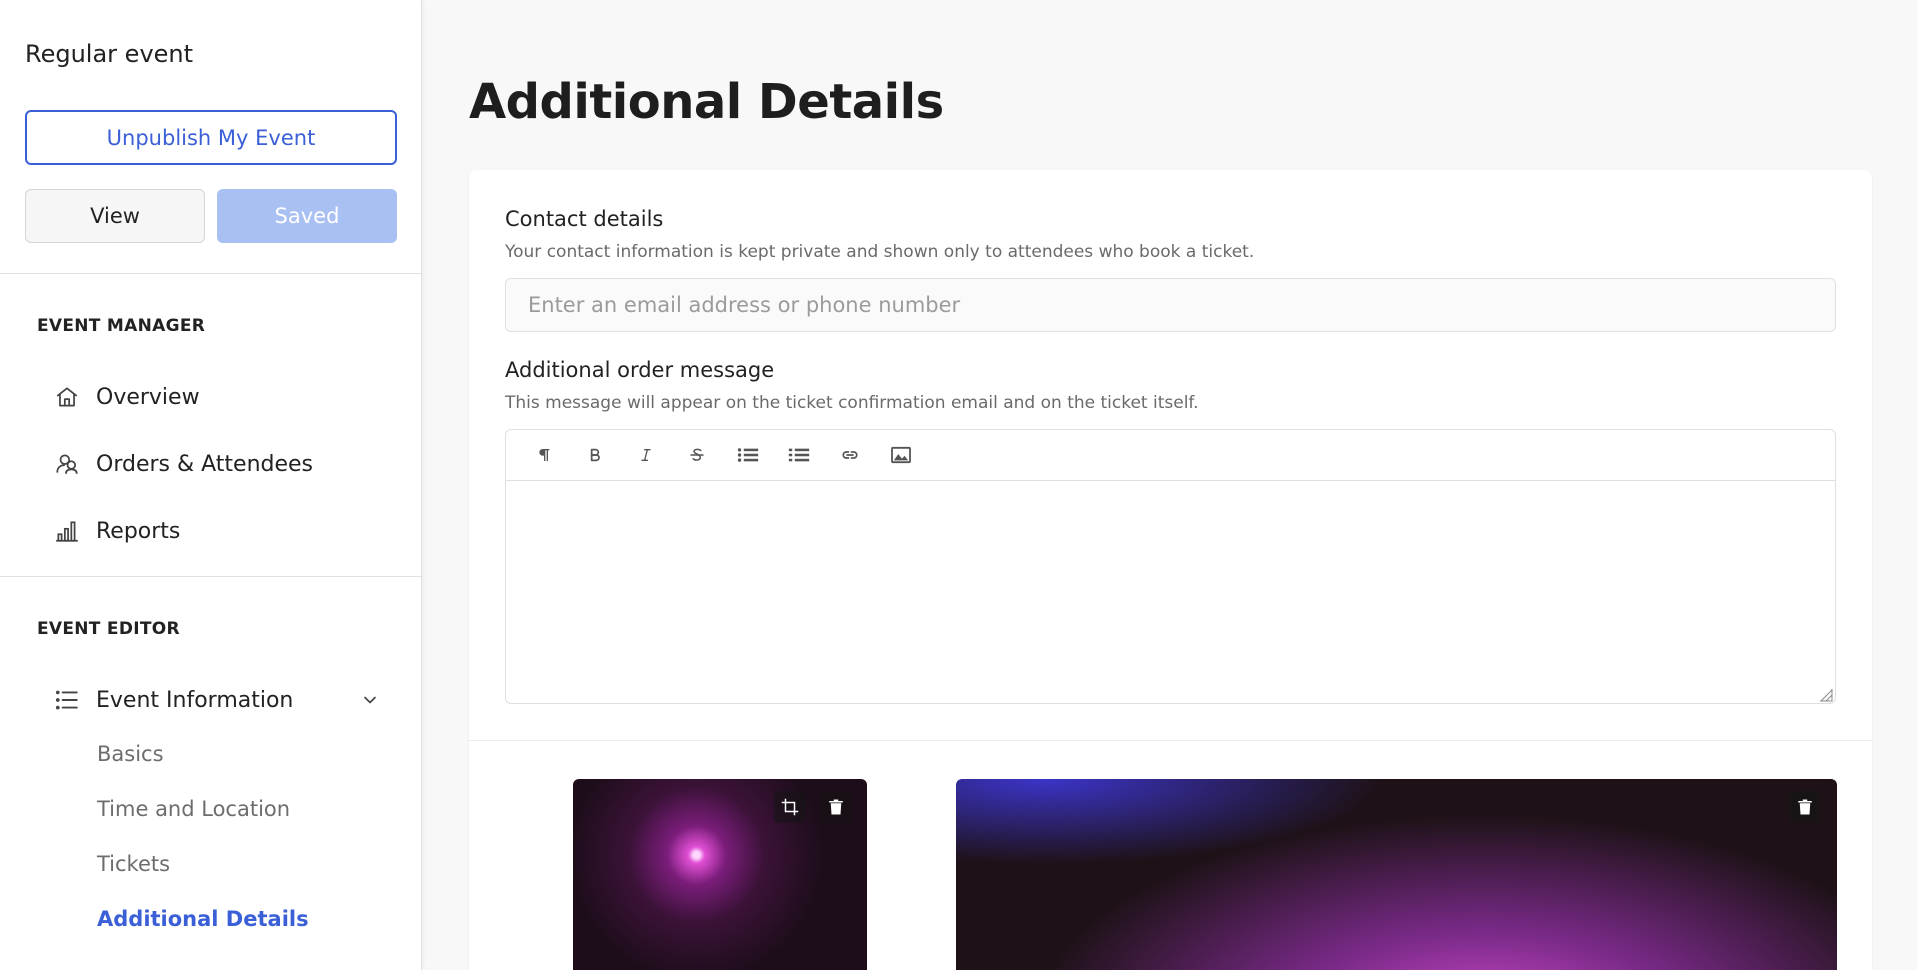 The height and width of the screenshot is (970, 1917). What do you see at coordinates (849, 455) in the screenshot?
I see `link-icon` at bounding box center [849, 455].